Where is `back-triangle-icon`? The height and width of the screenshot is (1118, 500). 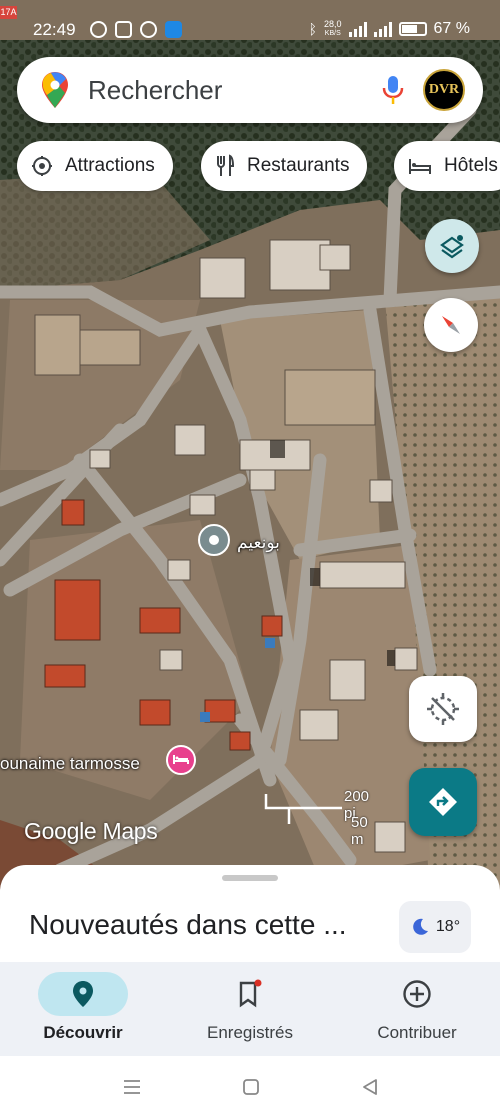 back-triangle-icon is located at coordinates (370, 1087).